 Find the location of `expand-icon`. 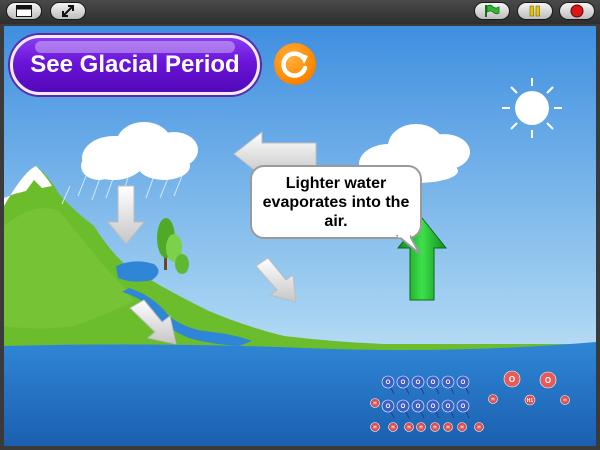

expand-icon is located at coordinates (68, 11).